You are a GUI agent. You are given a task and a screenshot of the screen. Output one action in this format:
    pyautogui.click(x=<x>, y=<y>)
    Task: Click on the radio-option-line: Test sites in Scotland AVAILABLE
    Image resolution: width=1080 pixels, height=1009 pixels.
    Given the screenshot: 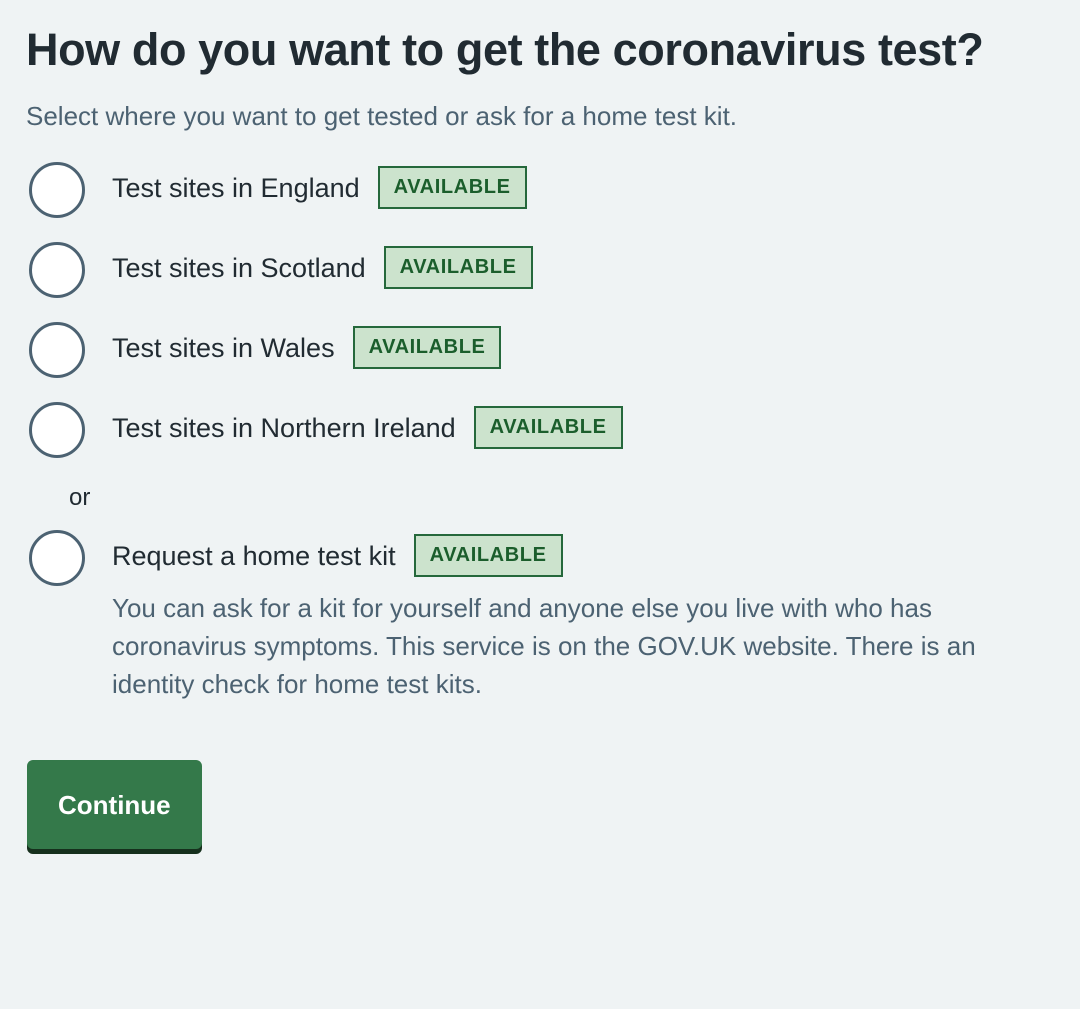 What is the action you would take?
    pyautogui.click(x=583, y=268)
    